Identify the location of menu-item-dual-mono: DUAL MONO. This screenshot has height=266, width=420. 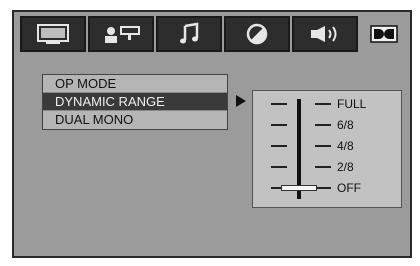
(135, 120).